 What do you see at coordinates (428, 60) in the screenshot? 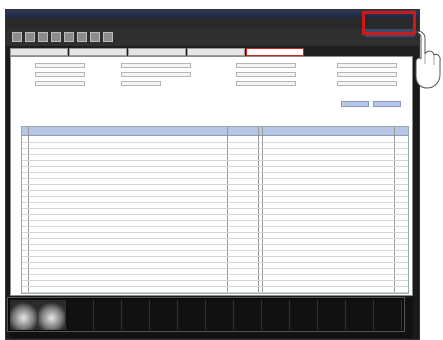
I see `pointing-hand-icon` at bounding box center [428, 60].